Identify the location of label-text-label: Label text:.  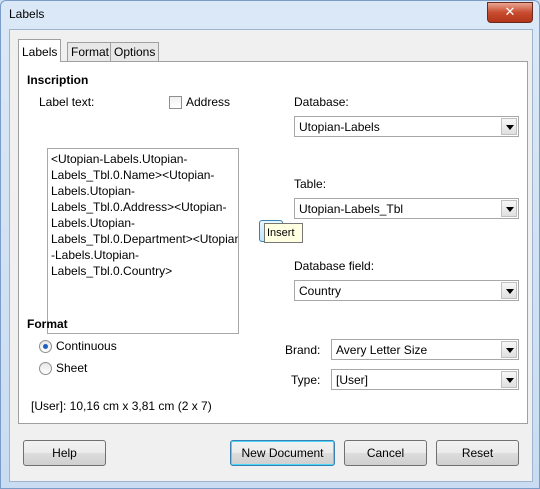
(67, 102).